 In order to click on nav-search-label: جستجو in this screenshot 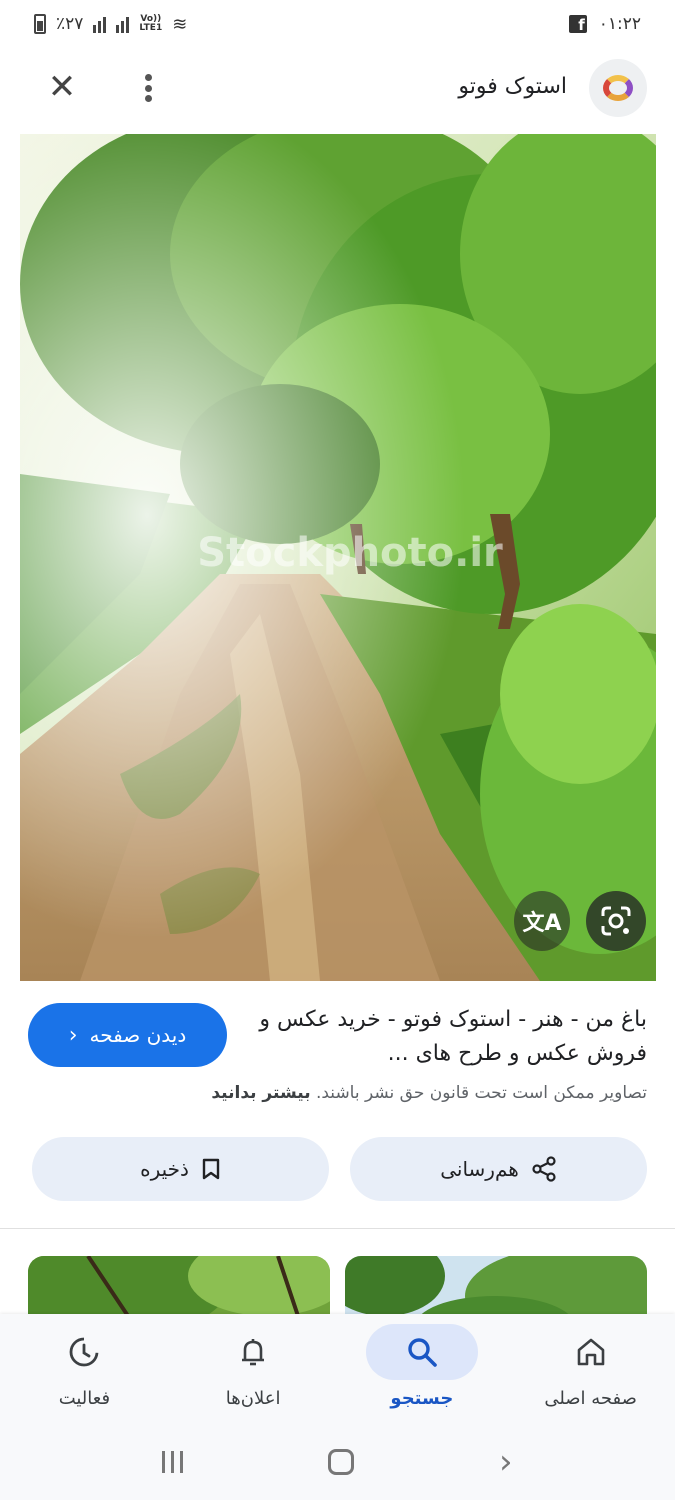, I will do `click(422, 1398)`.